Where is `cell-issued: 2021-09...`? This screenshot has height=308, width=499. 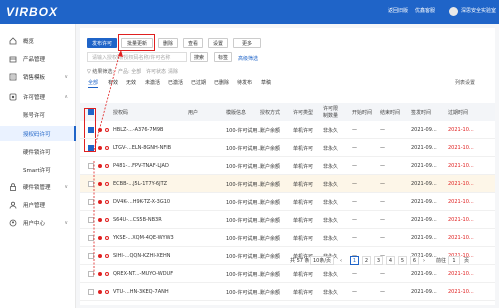
cell-issued: 2021-09... is located at coordinates (424, 202).